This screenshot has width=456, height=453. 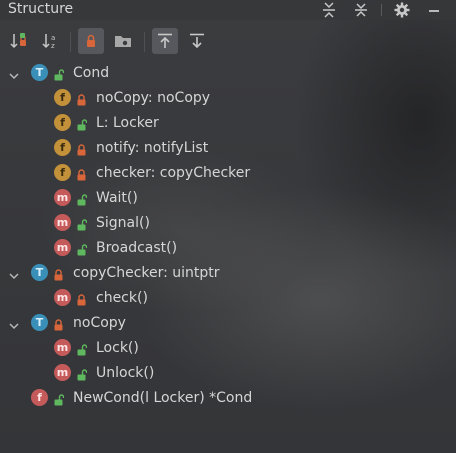 I want to click on tree-node: f NewCond(l Locker) *Cond, so click(x=228, y=398).